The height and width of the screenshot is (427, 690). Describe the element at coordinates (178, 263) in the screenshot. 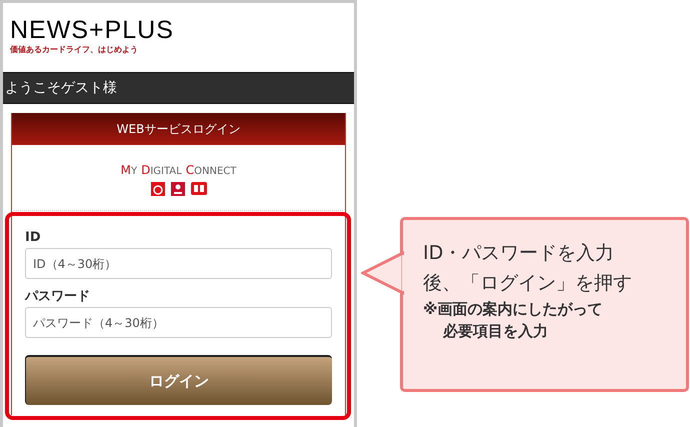

I see `input-field: ID（4～30桁）` at that location.